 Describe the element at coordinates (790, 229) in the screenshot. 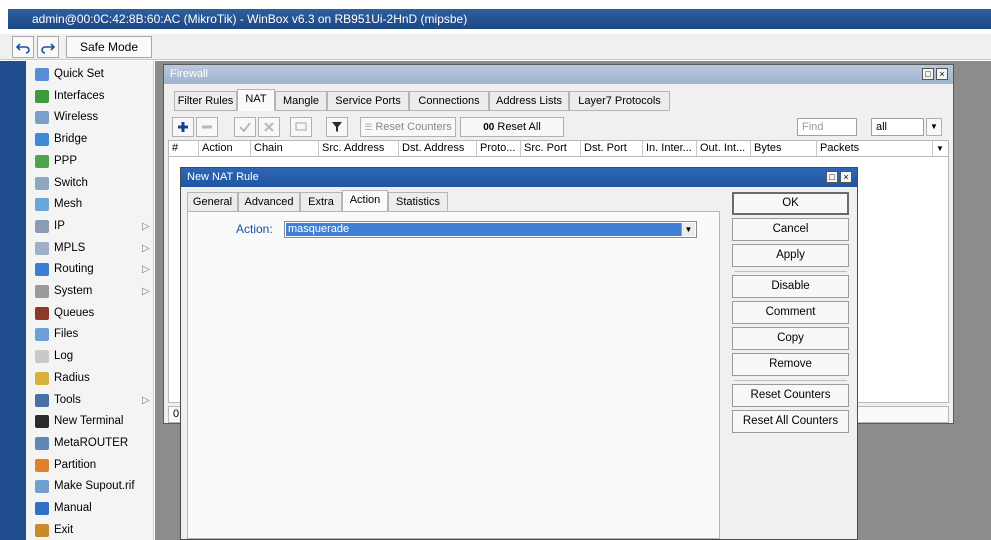

I see `cancel-button: Cancel` at that location.